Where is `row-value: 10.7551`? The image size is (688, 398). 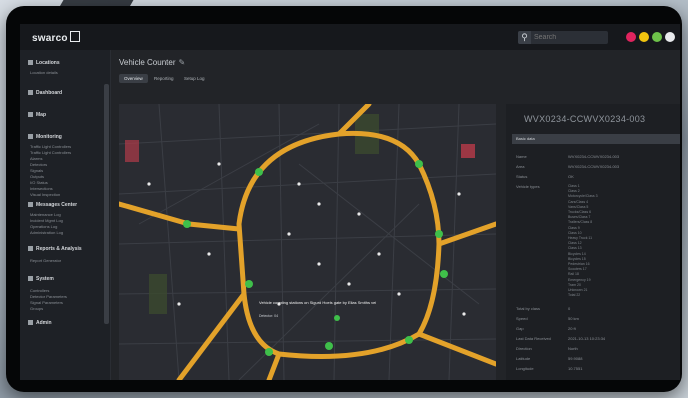
row-value: 10.7551 is located at coordinates (575, 368).